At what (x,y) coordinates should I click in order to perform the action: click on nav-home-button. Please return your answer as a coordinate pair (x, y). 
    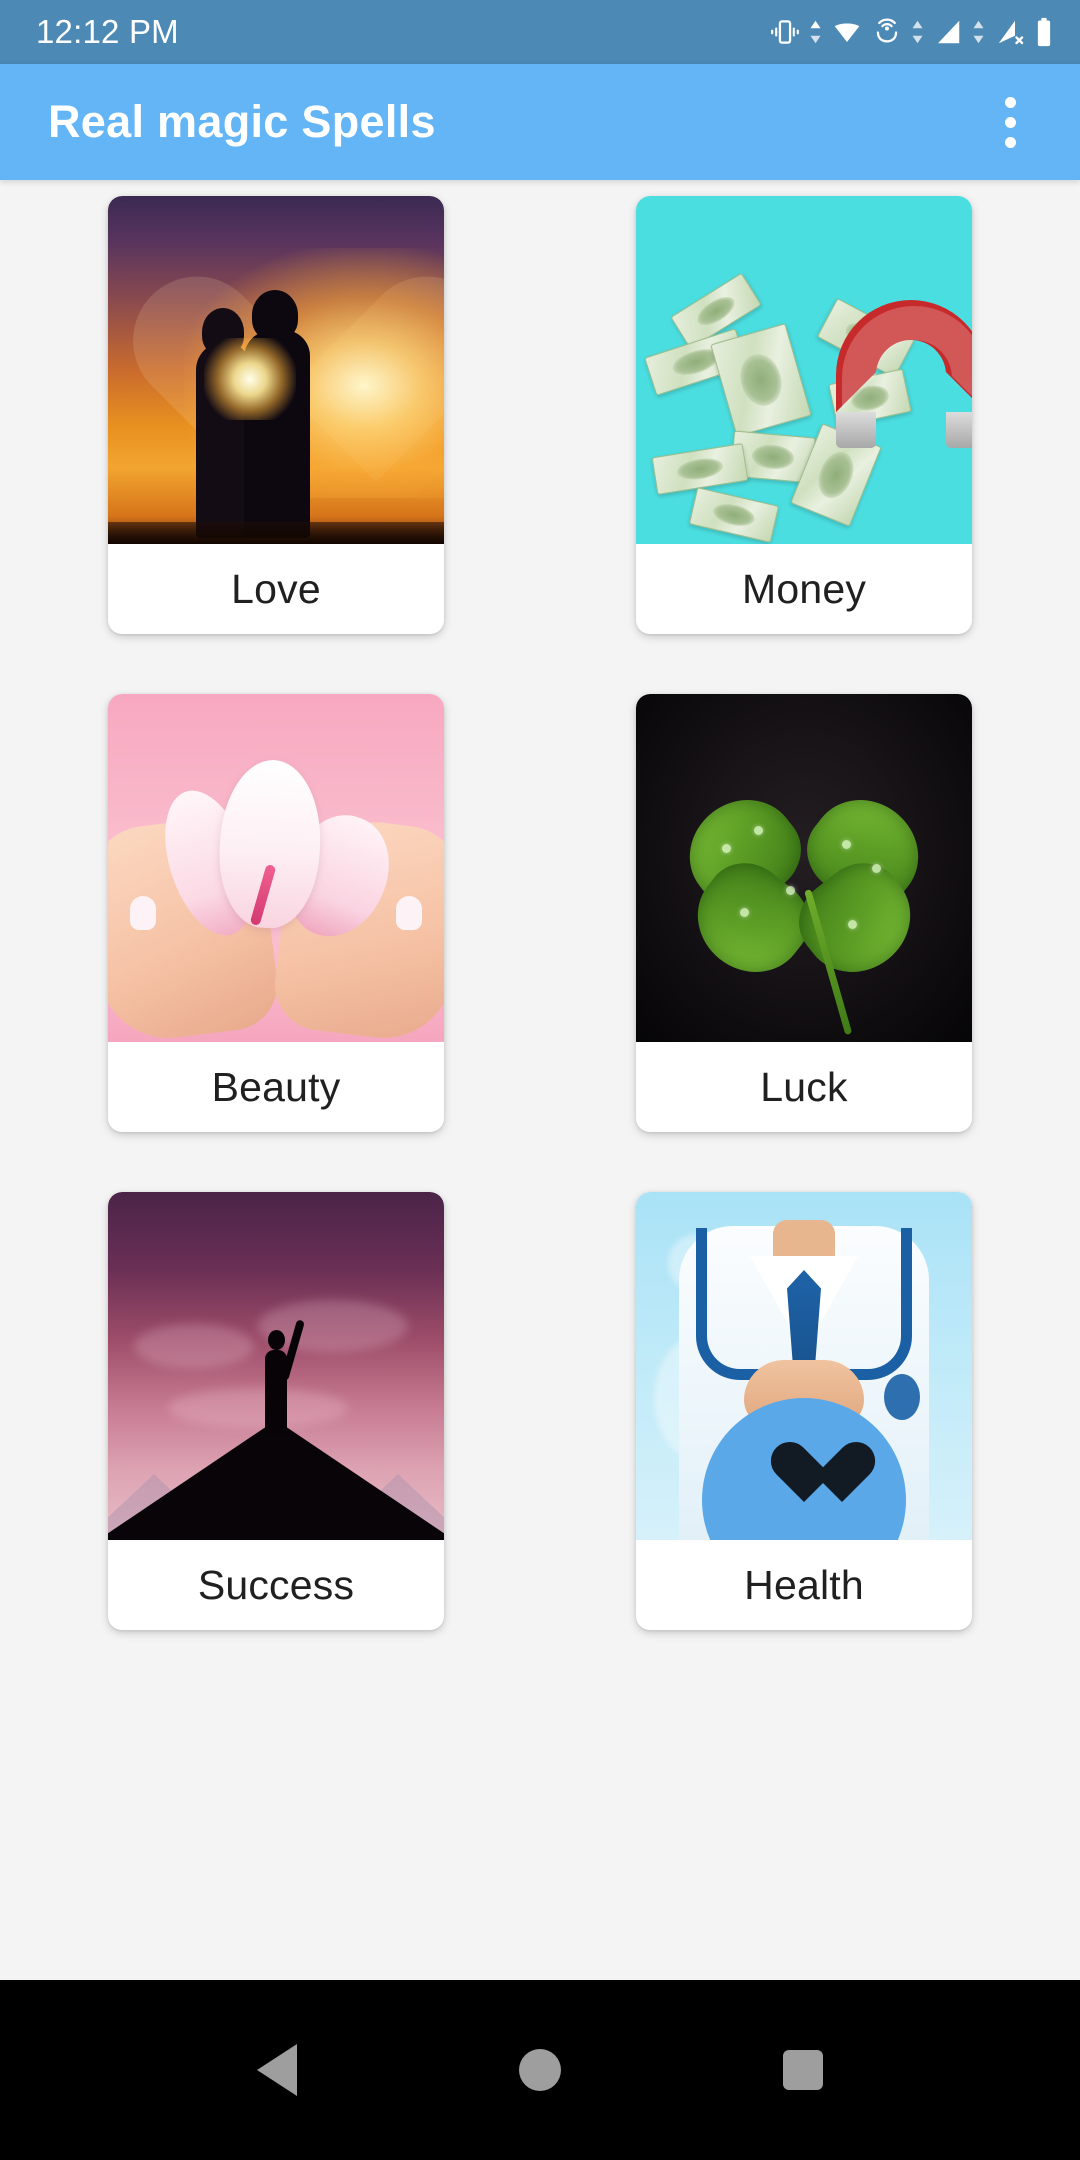
    Looking at the image, I should click on (540, 2070).